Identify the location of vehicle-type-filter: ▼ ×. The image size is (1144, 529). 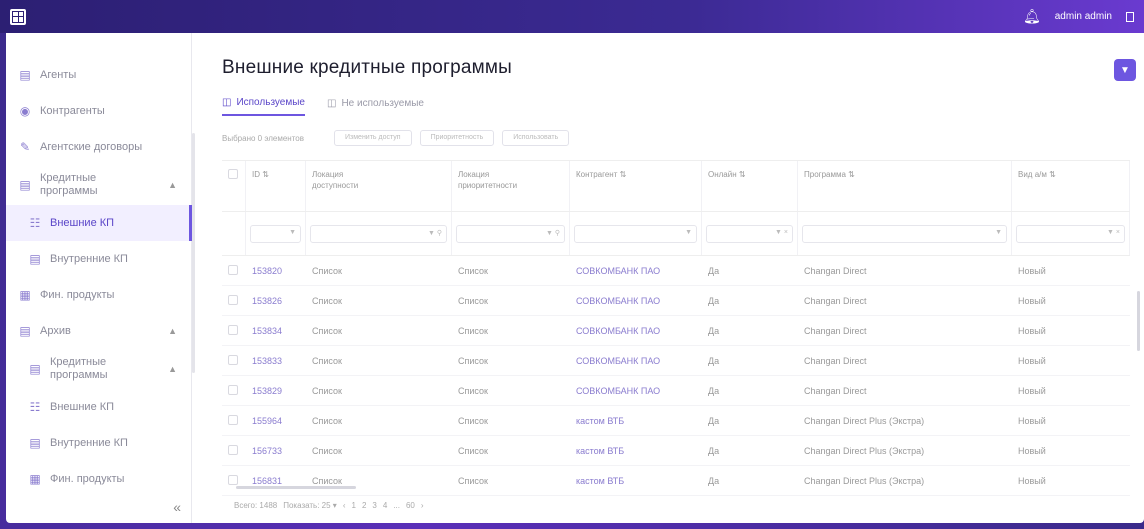
(1070, 233).